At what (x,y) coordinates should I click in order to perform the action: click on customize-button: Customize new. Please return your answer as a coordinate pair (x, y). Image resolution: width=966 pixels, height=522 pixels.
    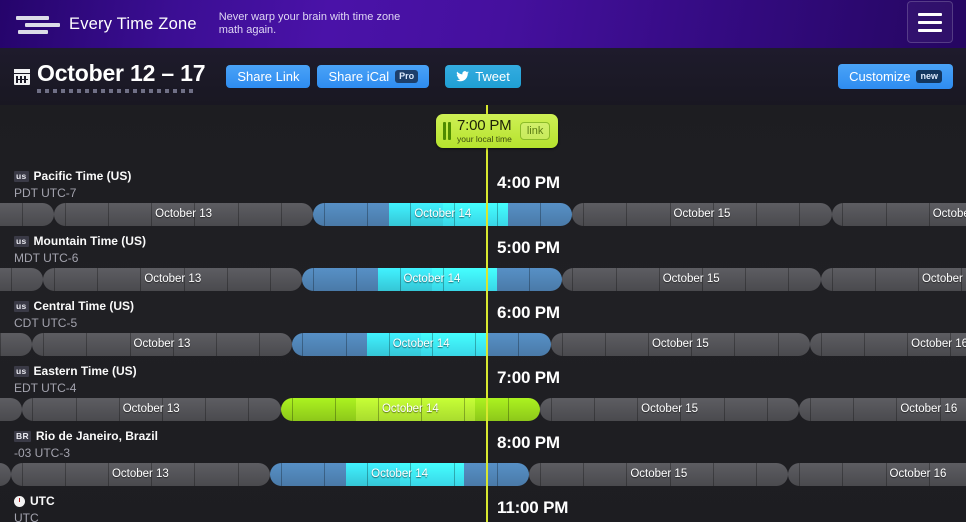
    Looking at the image, I should click on (895, 76).